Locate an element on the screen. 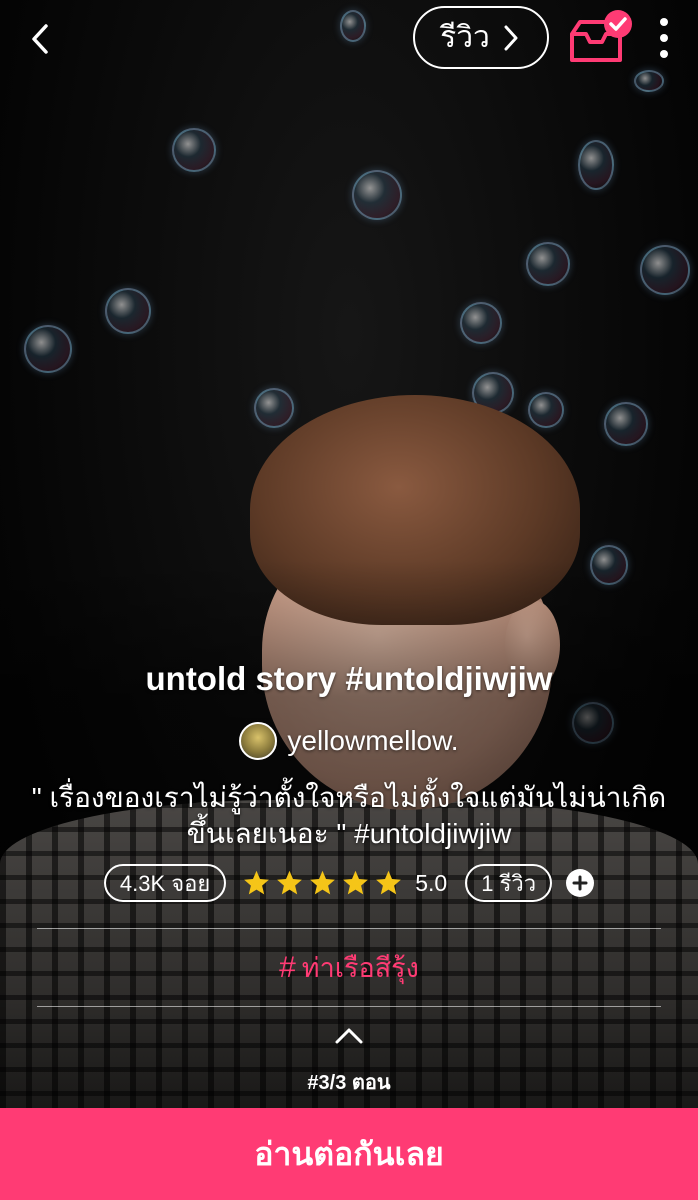 This screenshot has width=698, height=1200. review-button: รีวิว is located at coordinates (481, 37).